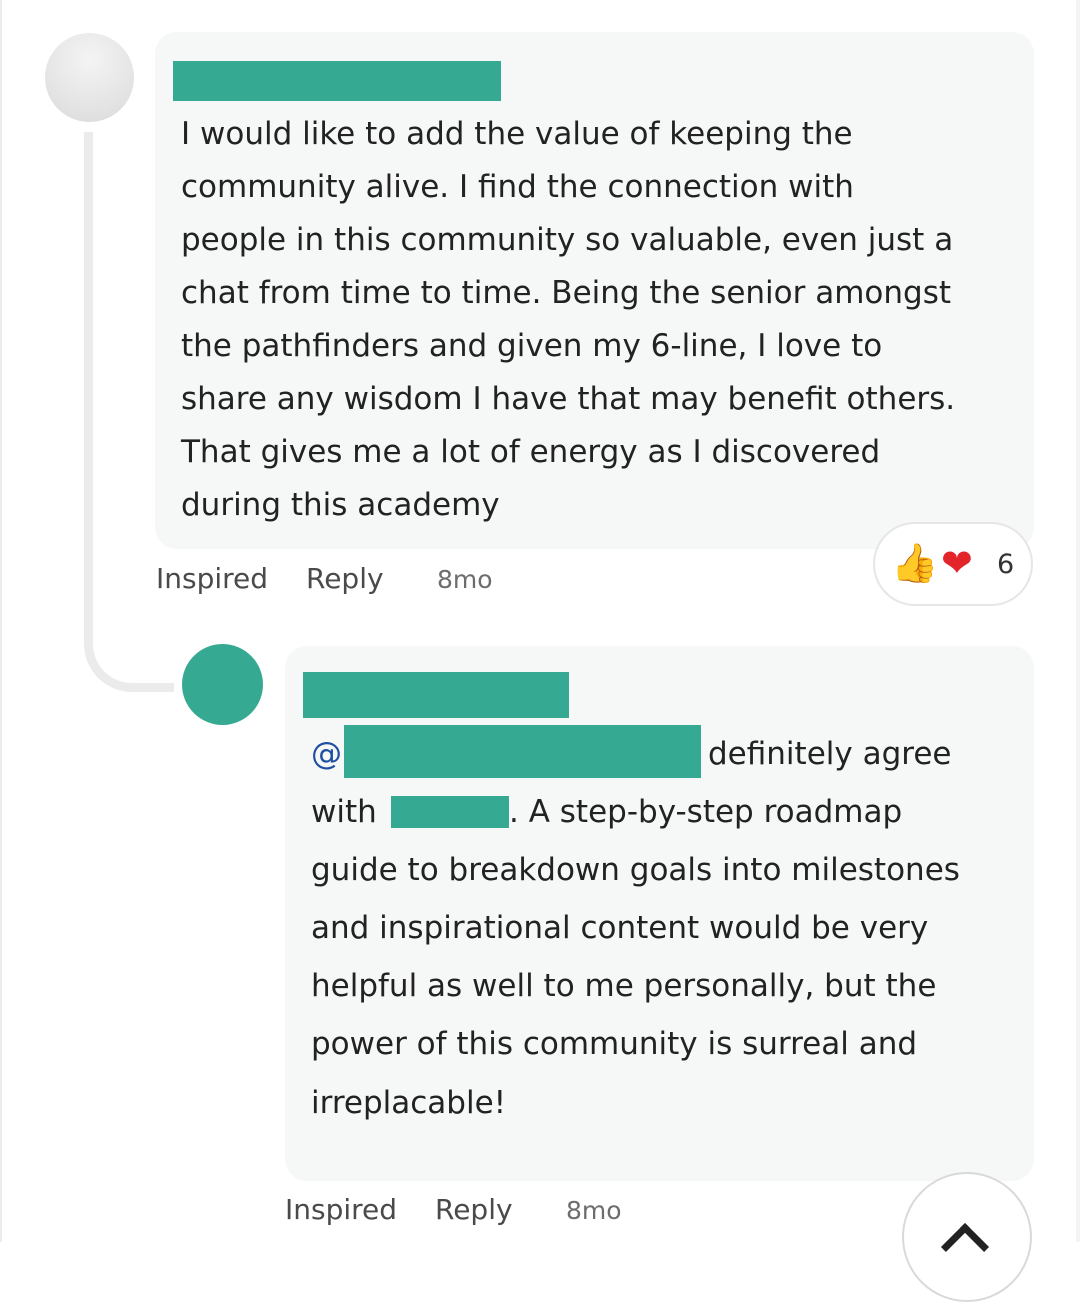 This screenshot has height=1302, width=1080. Describe the element at coordinates (1078, 621) in the screenshot. I see `page-right-edge` at that location.